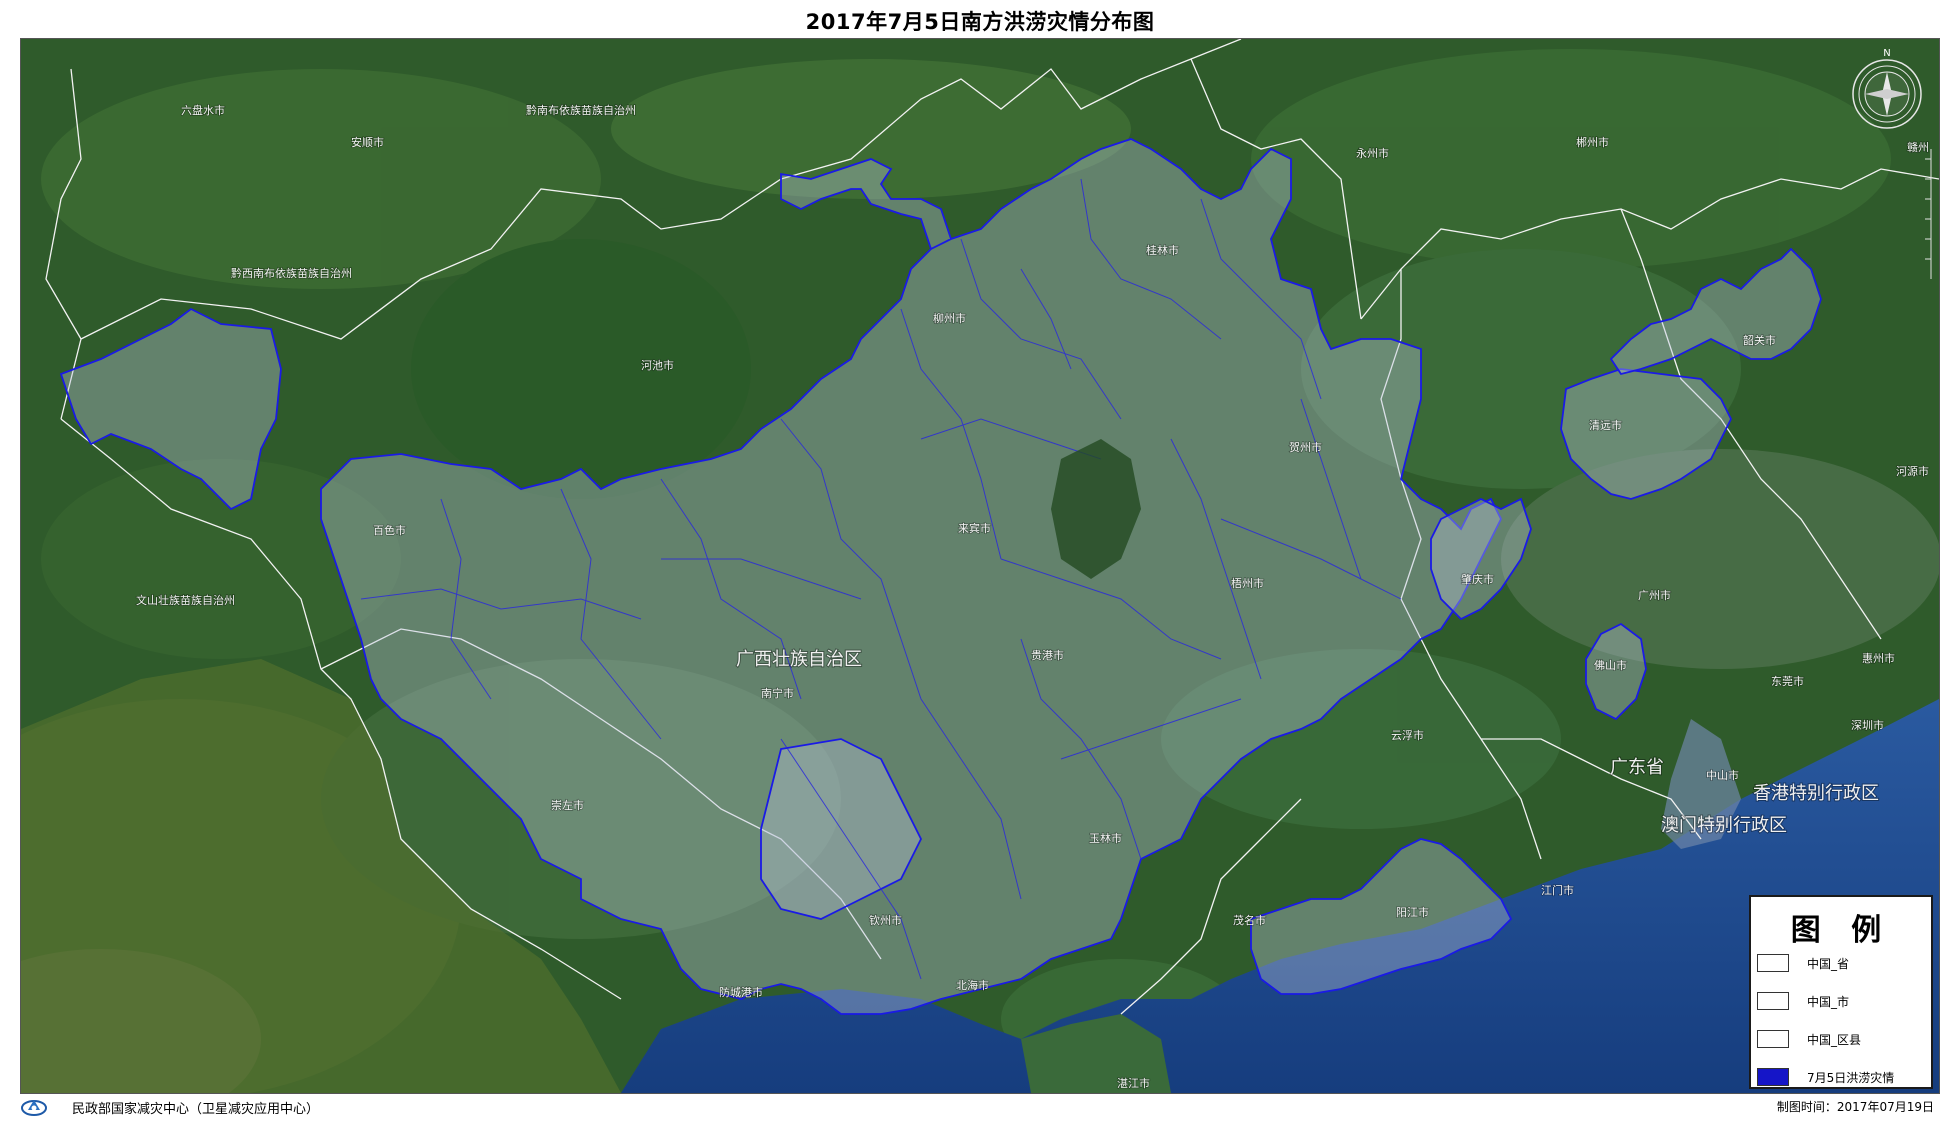  Describe the element at coordinates (1759, 340) in the screenshot. I see `place-label: 韶关市` at that location.